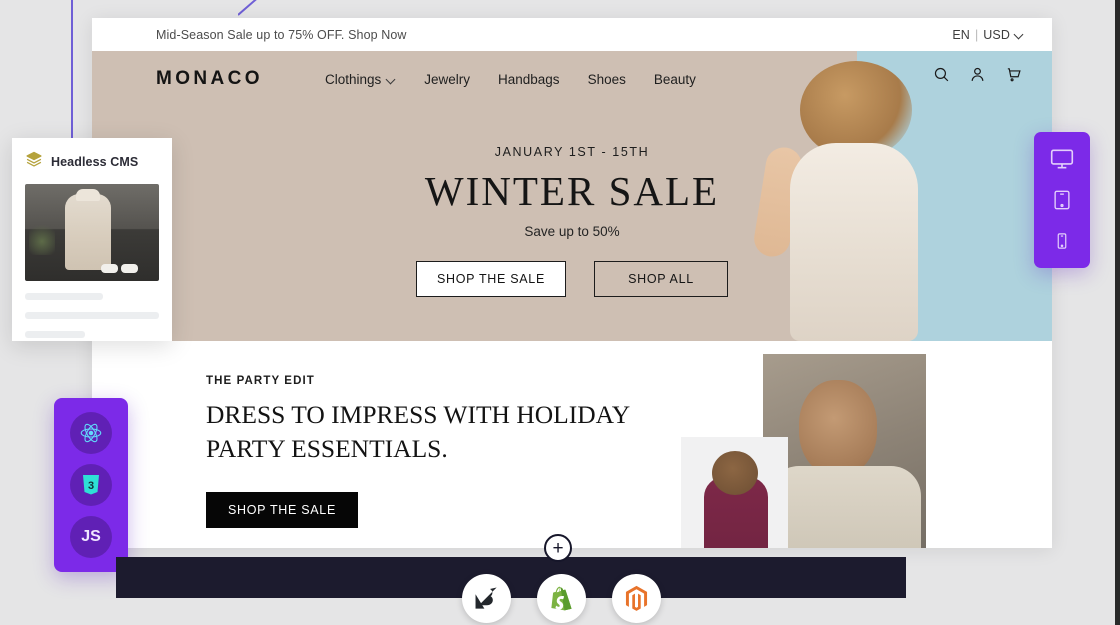 This screenshot has height=625, width=1120. I want to click on section-shop-the-sale-button: SHOP THE SALE, so click(282, 509).